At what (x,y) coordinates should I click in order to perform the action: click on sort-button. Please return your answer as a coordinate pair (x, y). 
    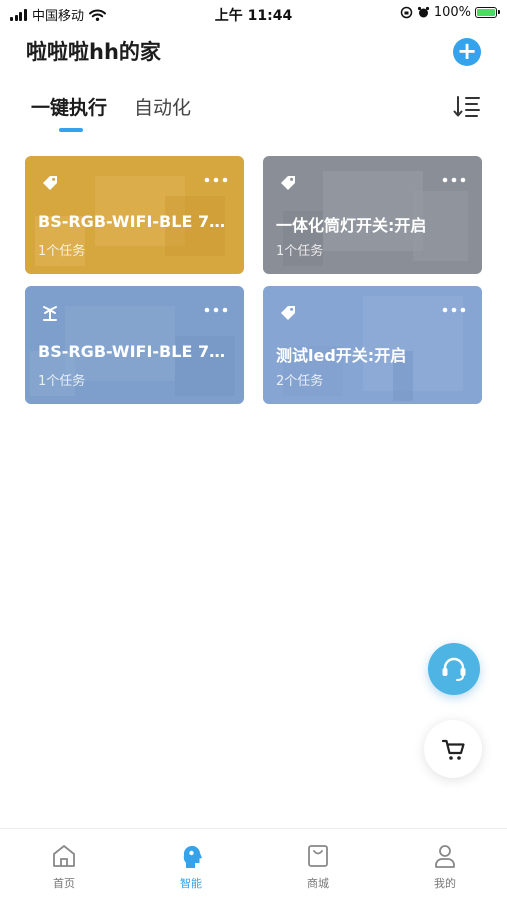
    Looking at the image, I should click on (467, 107).